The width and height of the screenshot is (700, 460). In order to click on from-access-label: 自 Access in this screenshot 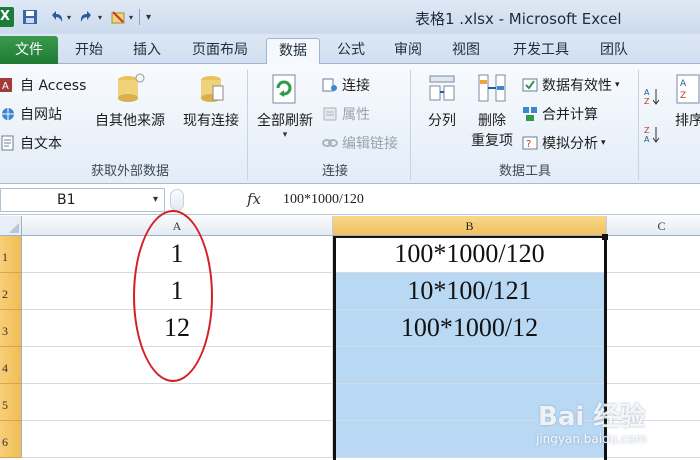, I will do `click(53, 86)`.